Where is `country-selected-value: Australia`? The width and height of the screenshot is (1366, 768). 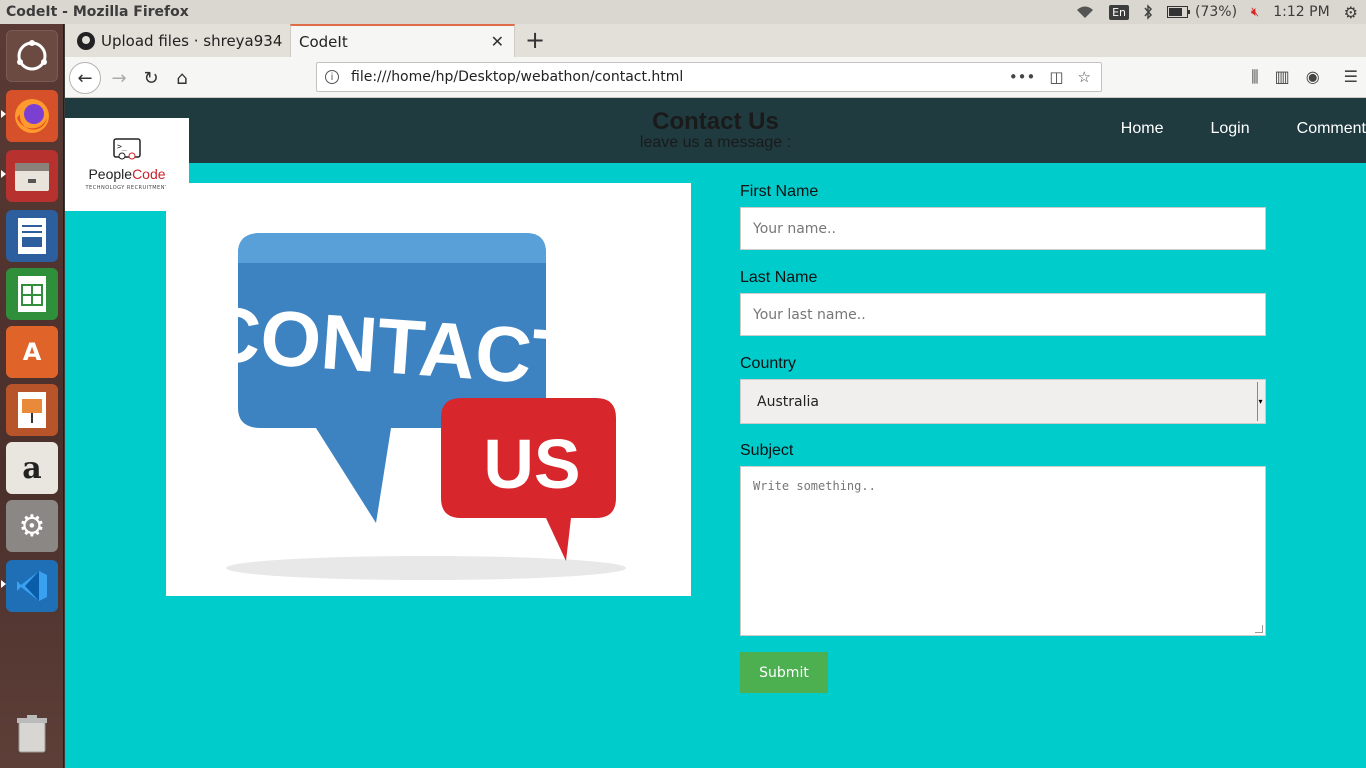
country-selected-value: Australia is located at coordinates (788, 401).